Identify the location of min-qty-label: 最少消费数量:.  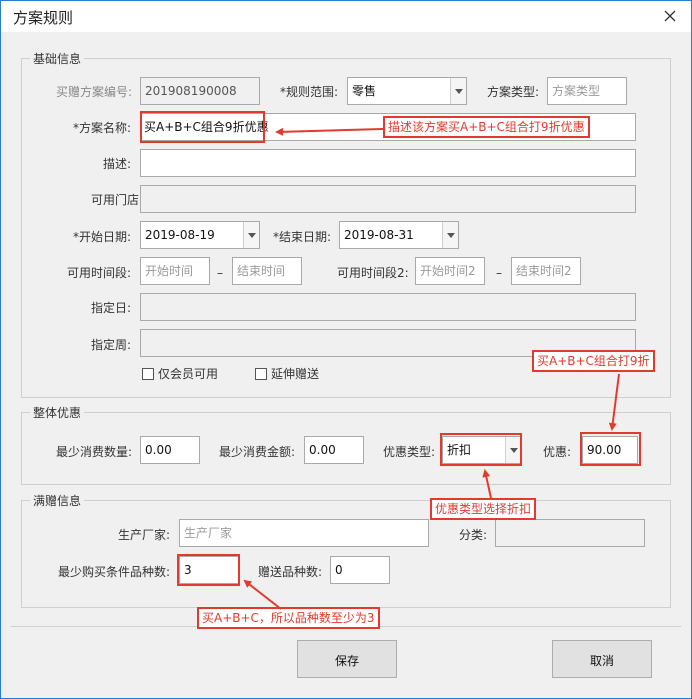
(94, 452).